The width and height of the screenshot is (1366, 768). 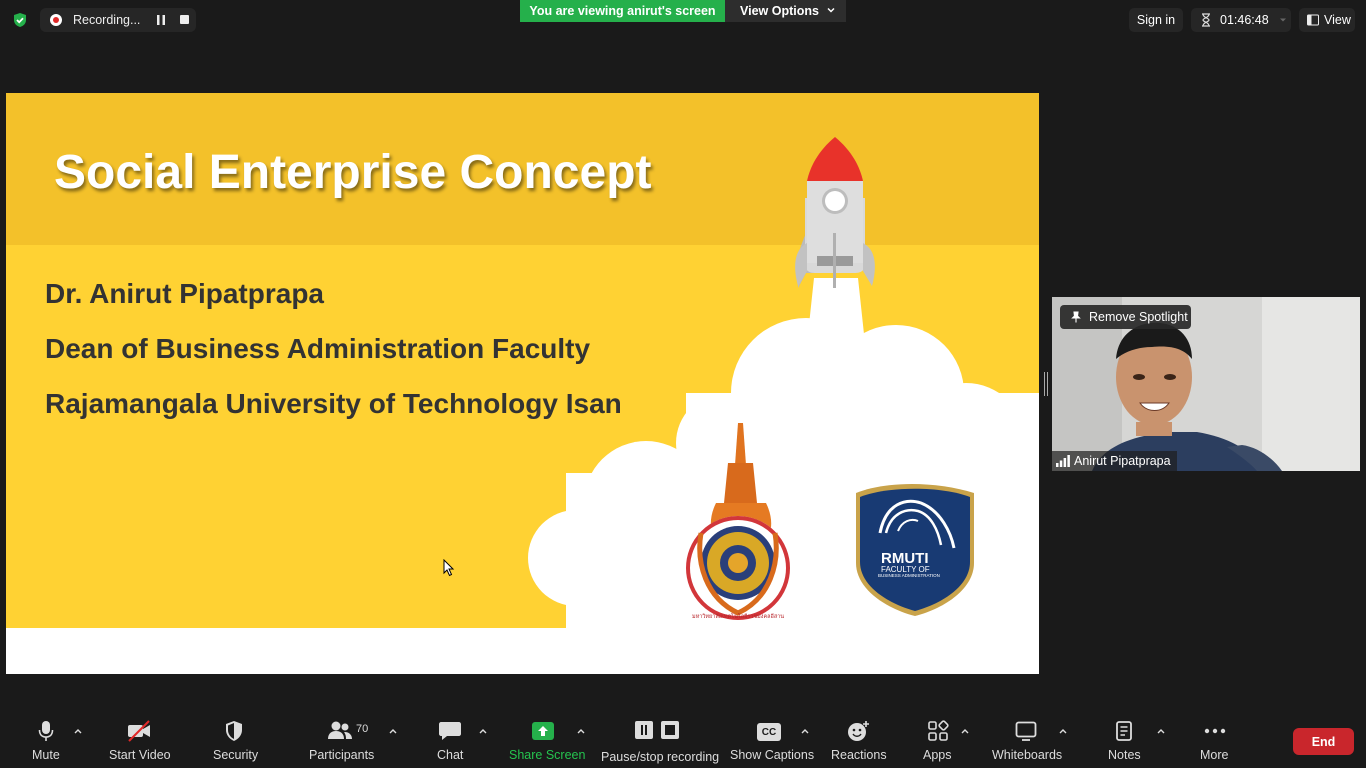 What do you see at coordinates (937, 755) in the screenshot?
I see `apps-label: Apps` at bounding box center [937, 755].